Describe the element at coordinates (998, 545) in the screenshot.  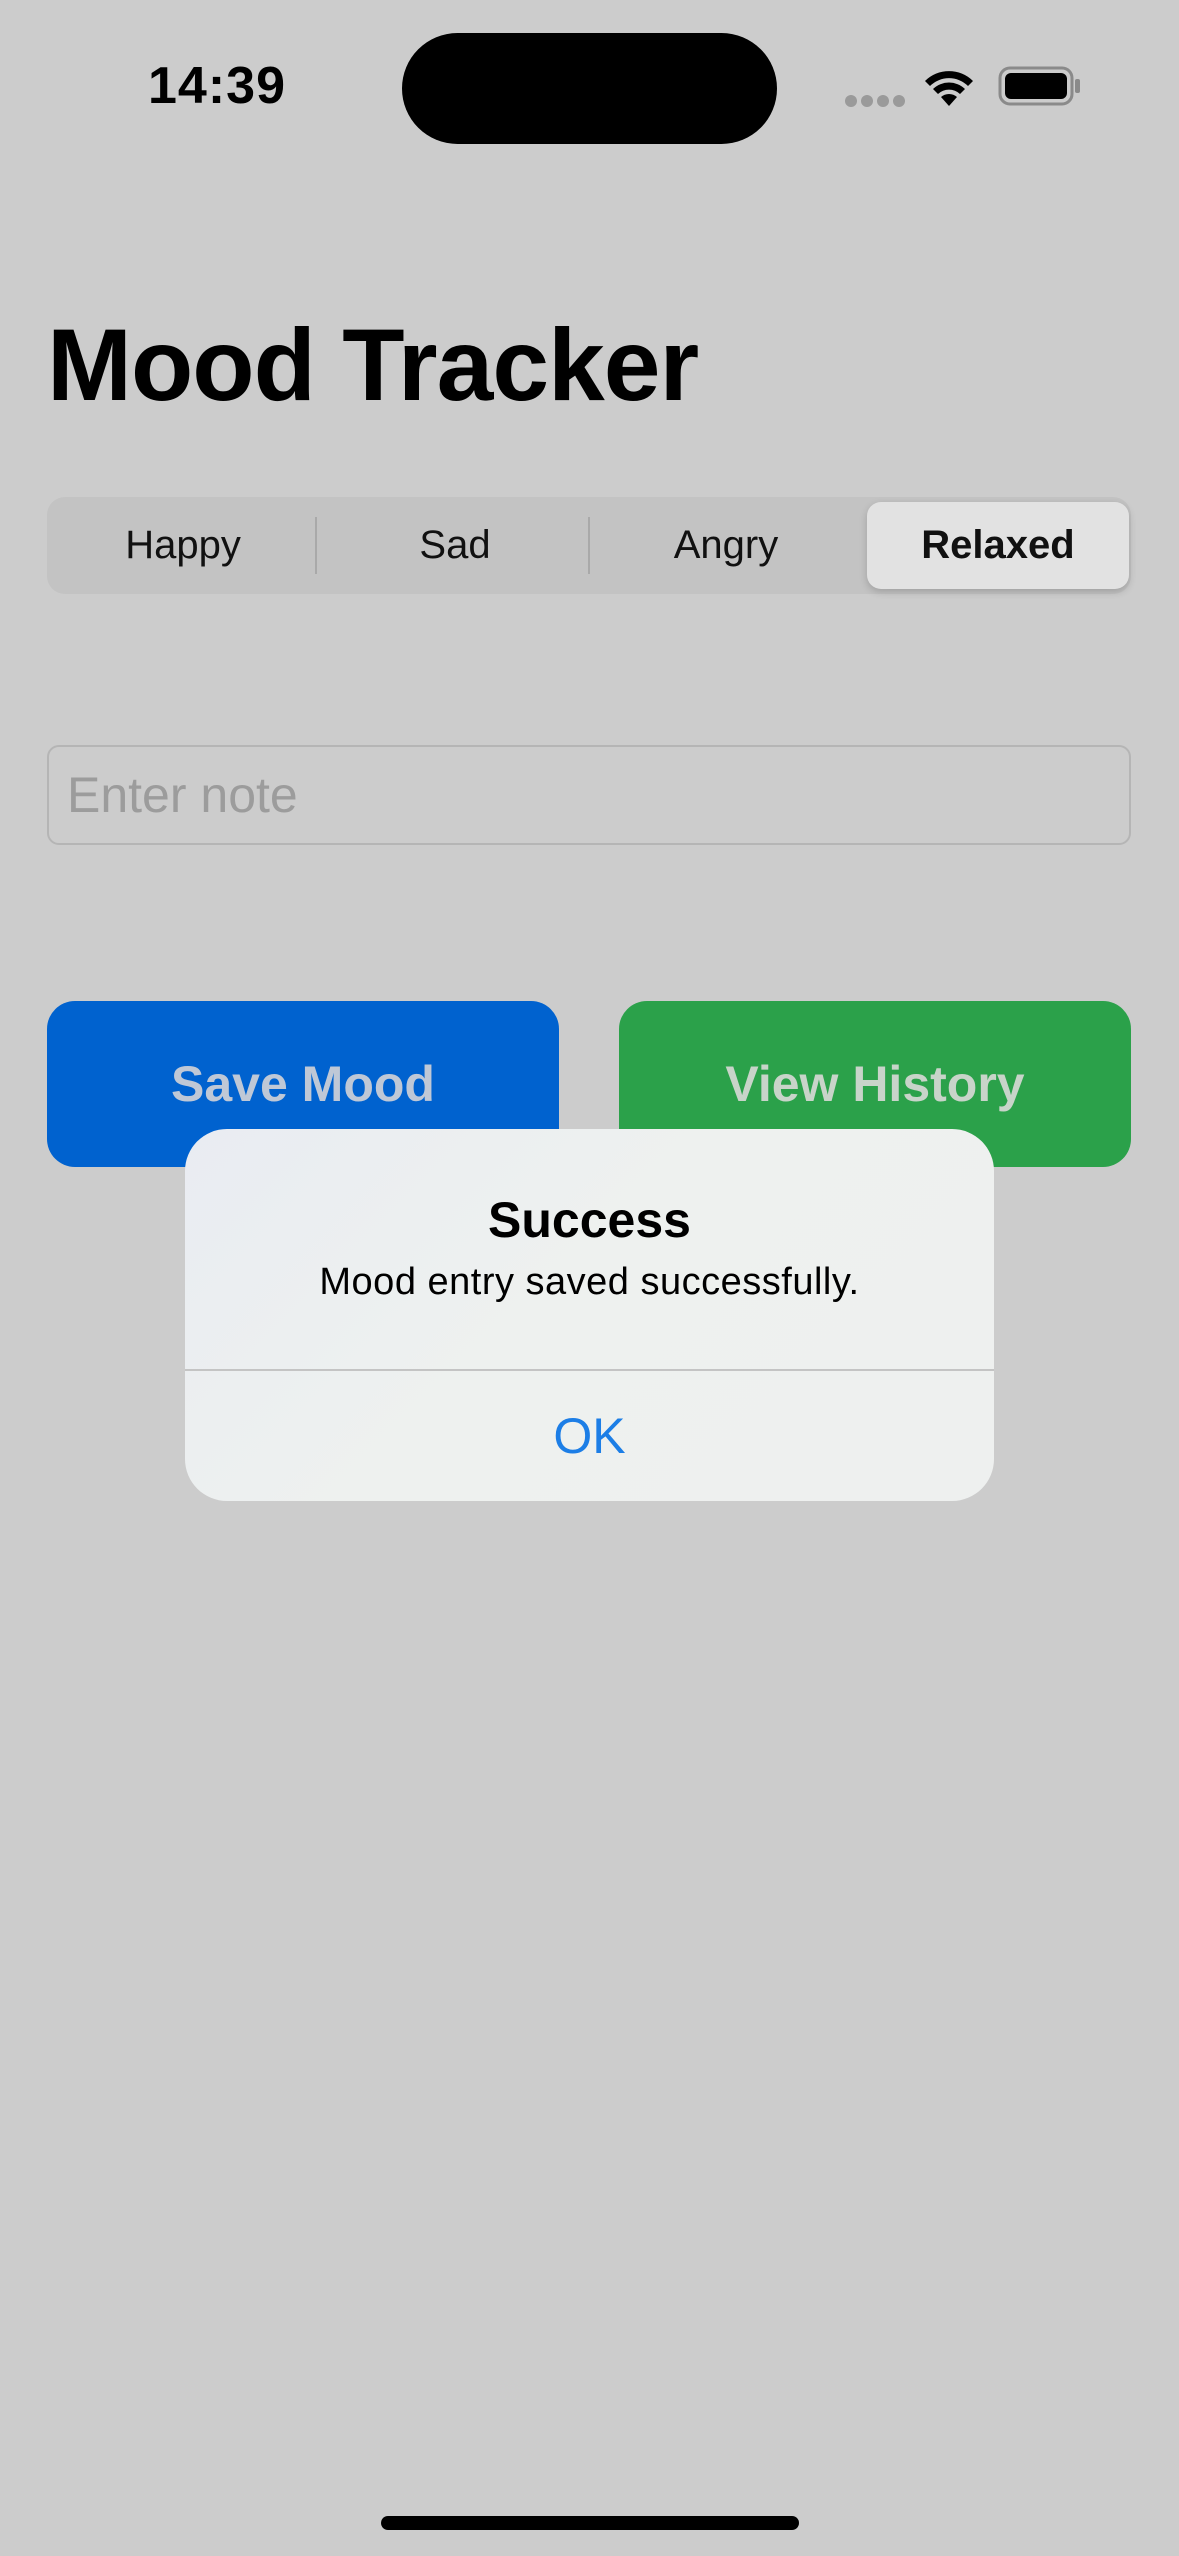
I see `mood-option-relaxed: Relaxed` at that location.